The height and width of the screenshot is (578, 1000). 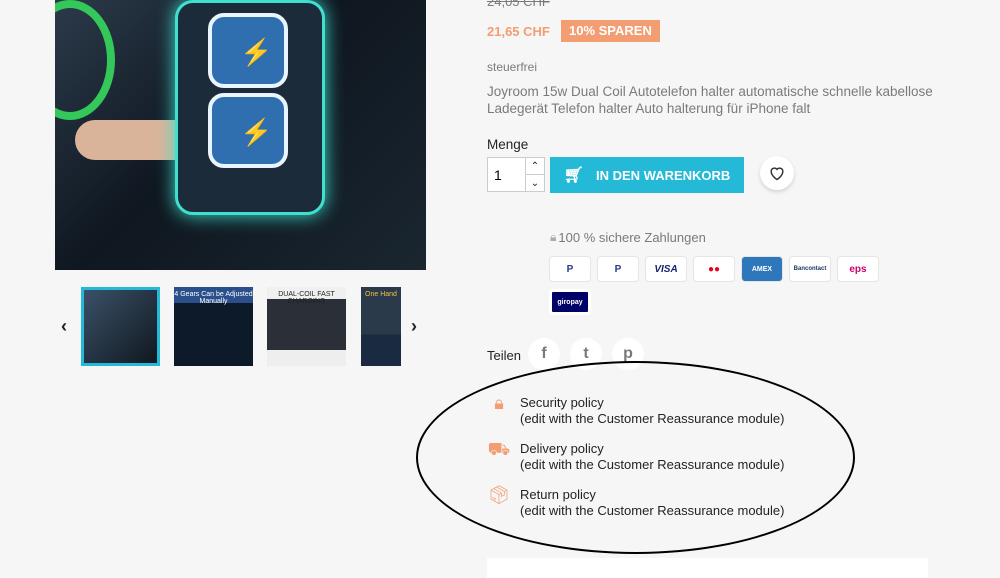 I want to click on quantity-stepper: ⌃ ⌄, so click(x=516, y=174).